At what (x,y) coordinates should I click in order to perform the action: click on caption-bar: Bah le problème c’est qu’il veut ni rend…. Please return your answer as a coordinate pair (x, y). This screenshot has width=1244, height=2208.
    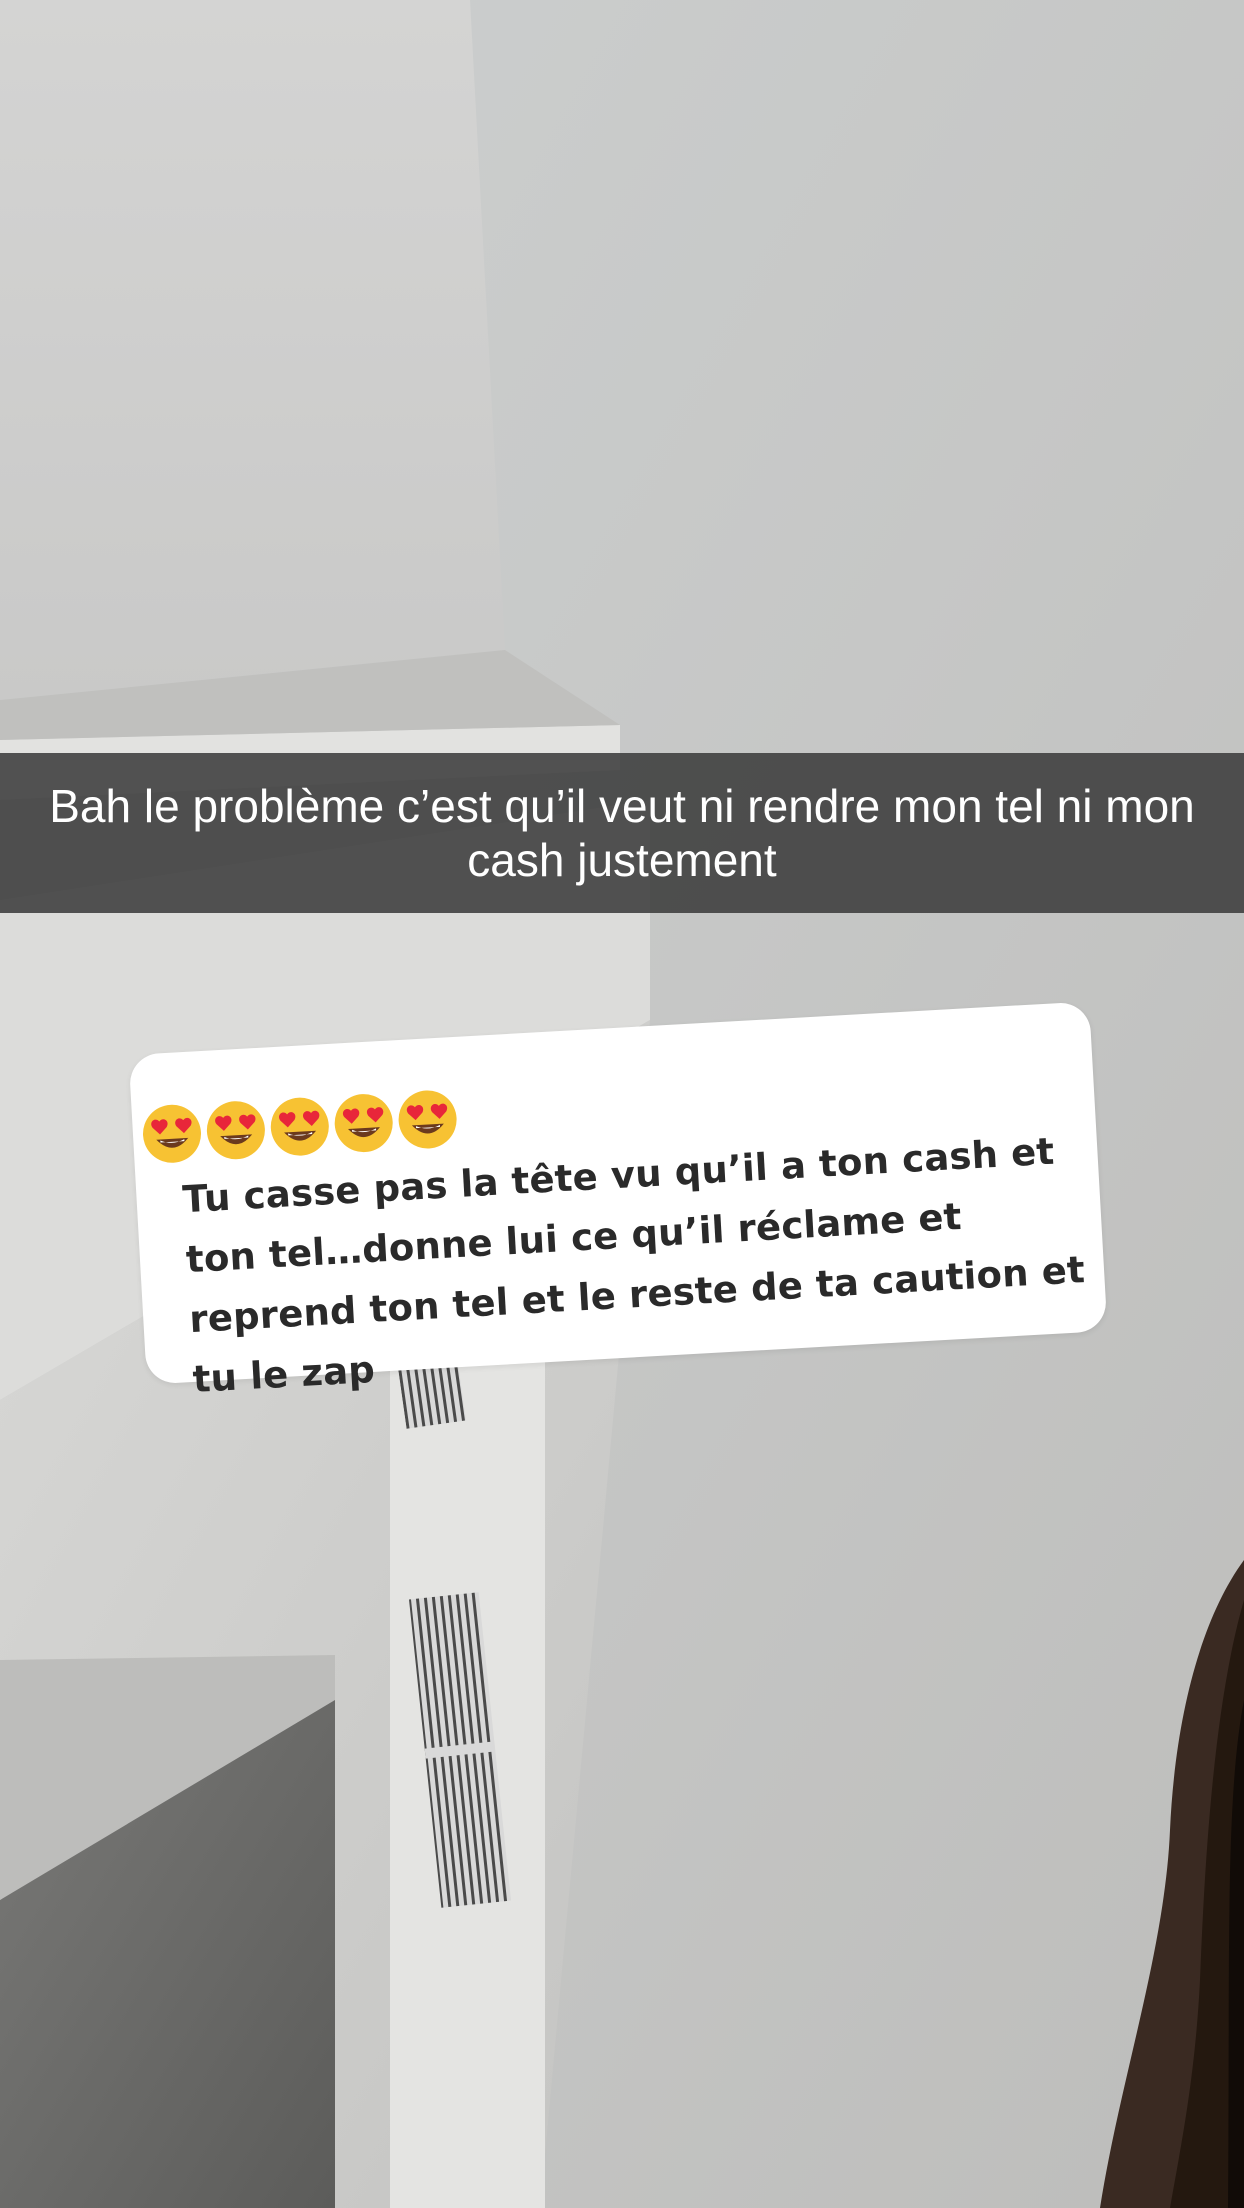
    Looking at the image, I should click on (622, 833).